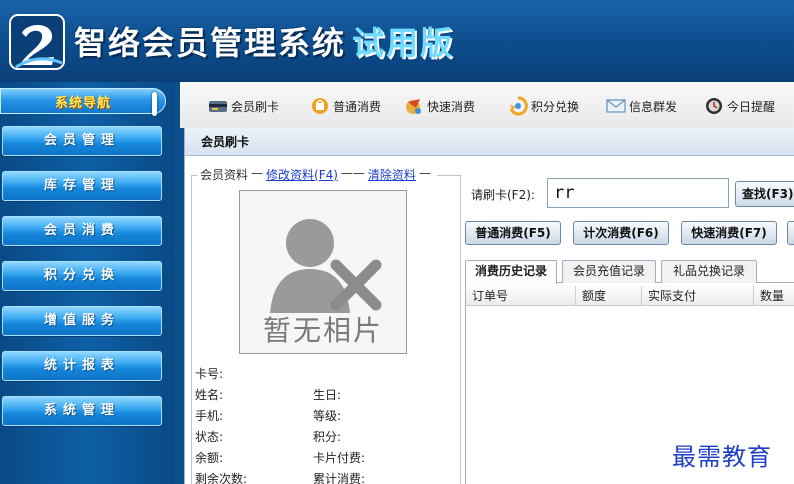  Describe the element at coordinates (484, 105) in the screenshot. I see `toolbar: 会员刷卡 普通消费 快速消费 积分兑换 信息群发 今日提醒` at that location.